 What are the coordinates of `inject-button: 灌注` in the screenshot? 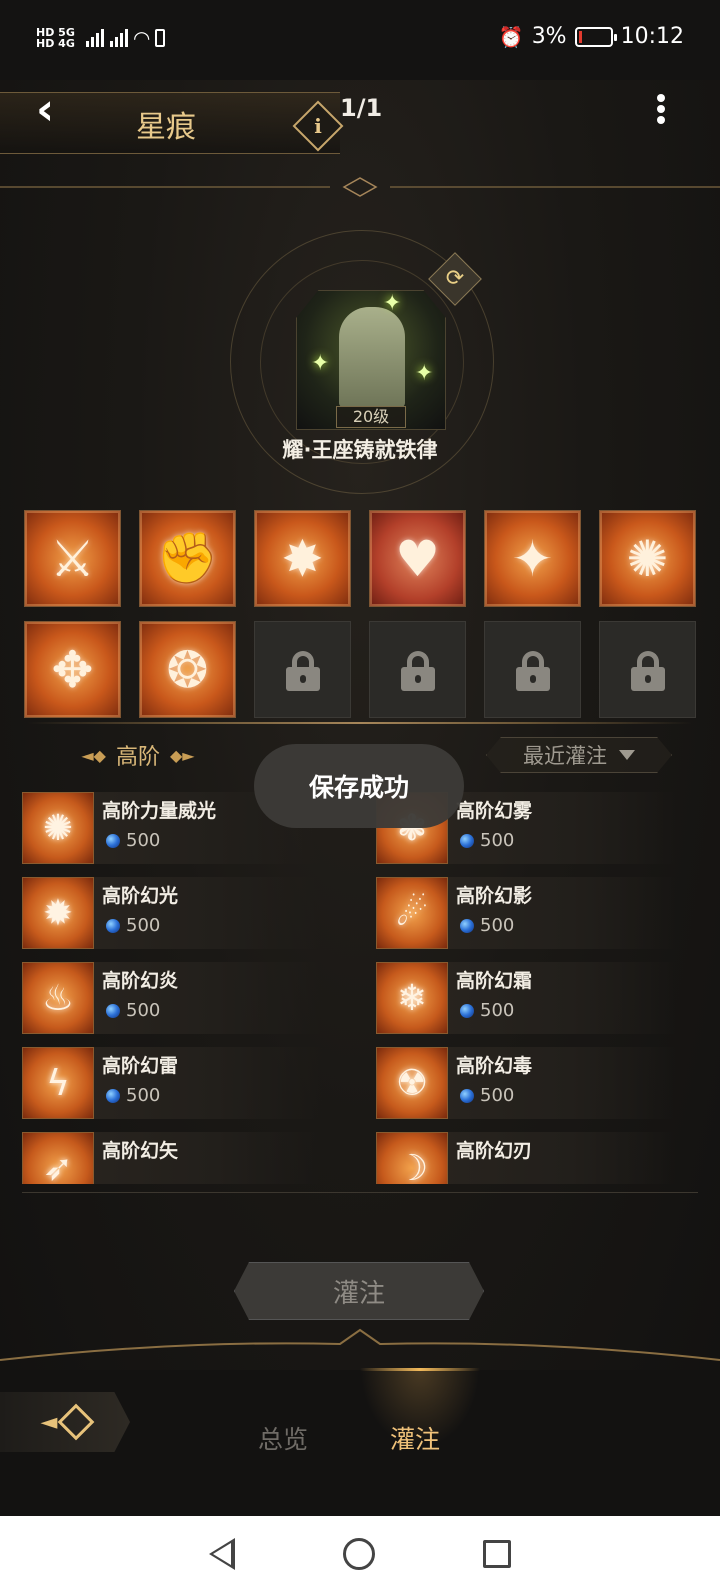 It's located at (359, 1291).